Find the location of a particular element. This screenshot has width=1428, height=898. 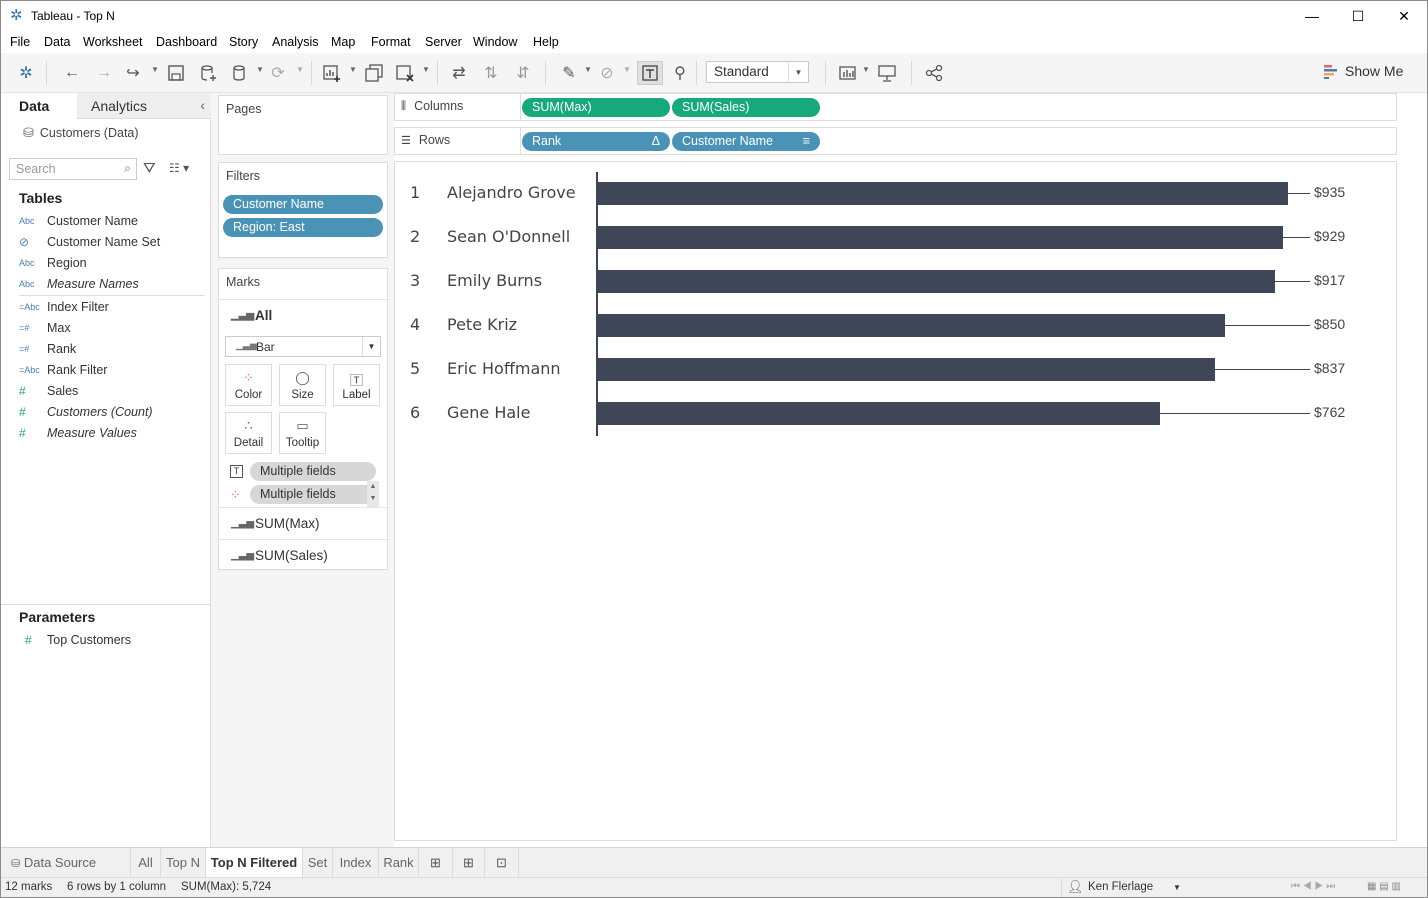

sort-ascending-icon: ⇅ is located at coordinates (491, 73).